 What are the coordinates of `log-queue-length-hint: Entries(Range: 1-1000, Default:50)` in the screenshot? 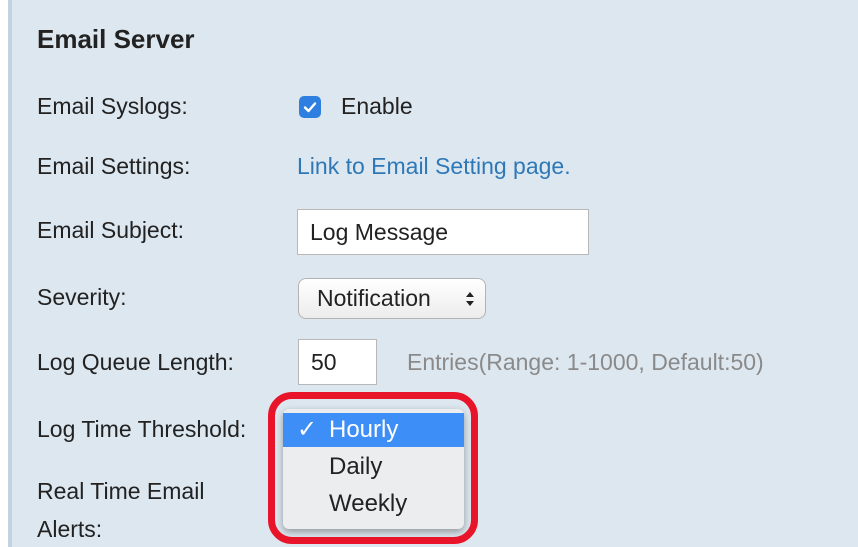 It's located at (585, 362).